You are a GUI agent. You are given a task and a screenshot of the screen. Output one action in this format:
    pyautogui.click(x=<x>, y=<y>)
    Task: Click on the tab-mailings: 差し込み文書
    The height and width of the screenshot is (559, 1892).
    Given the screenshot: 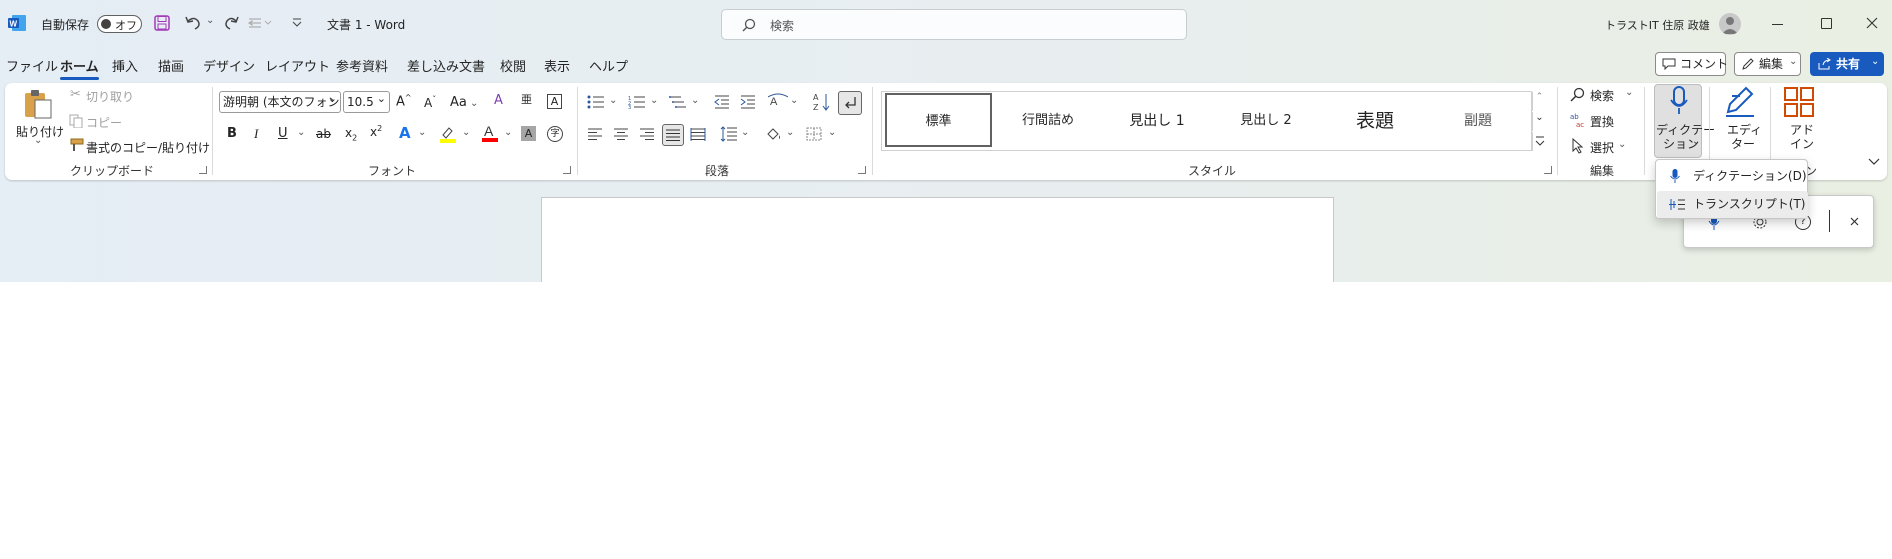 What is the action you would take?
    pyautogui.click(x=446, y=65)
    